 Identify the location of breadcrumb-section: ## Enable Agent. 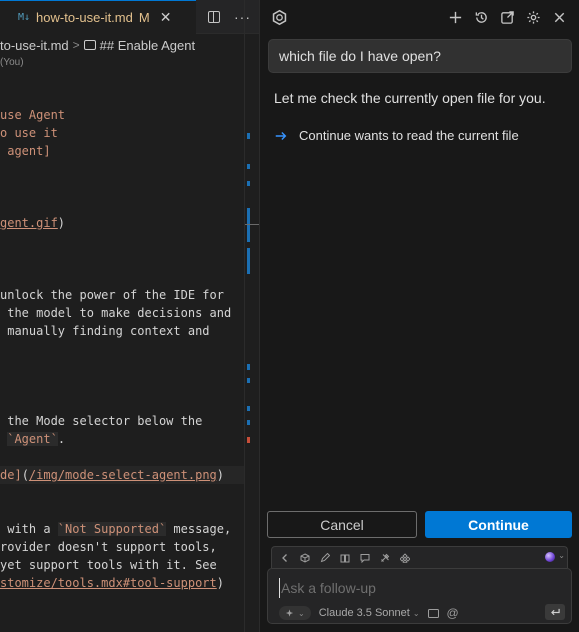
(147, 45).